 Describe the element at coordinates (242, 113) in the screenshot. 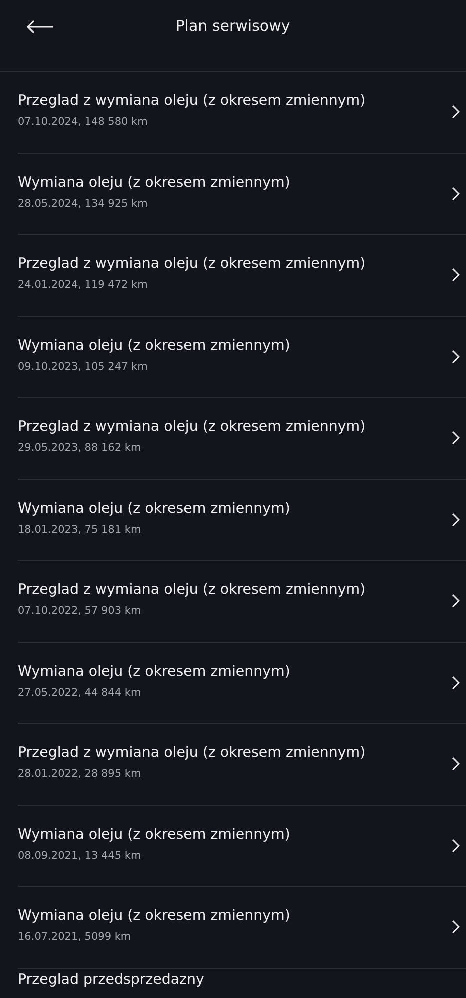

I see `service-list-item: Przeglad z wymiana oleju (z okresem zmiennym) 07.10.2024, 148 580 km` at that location.